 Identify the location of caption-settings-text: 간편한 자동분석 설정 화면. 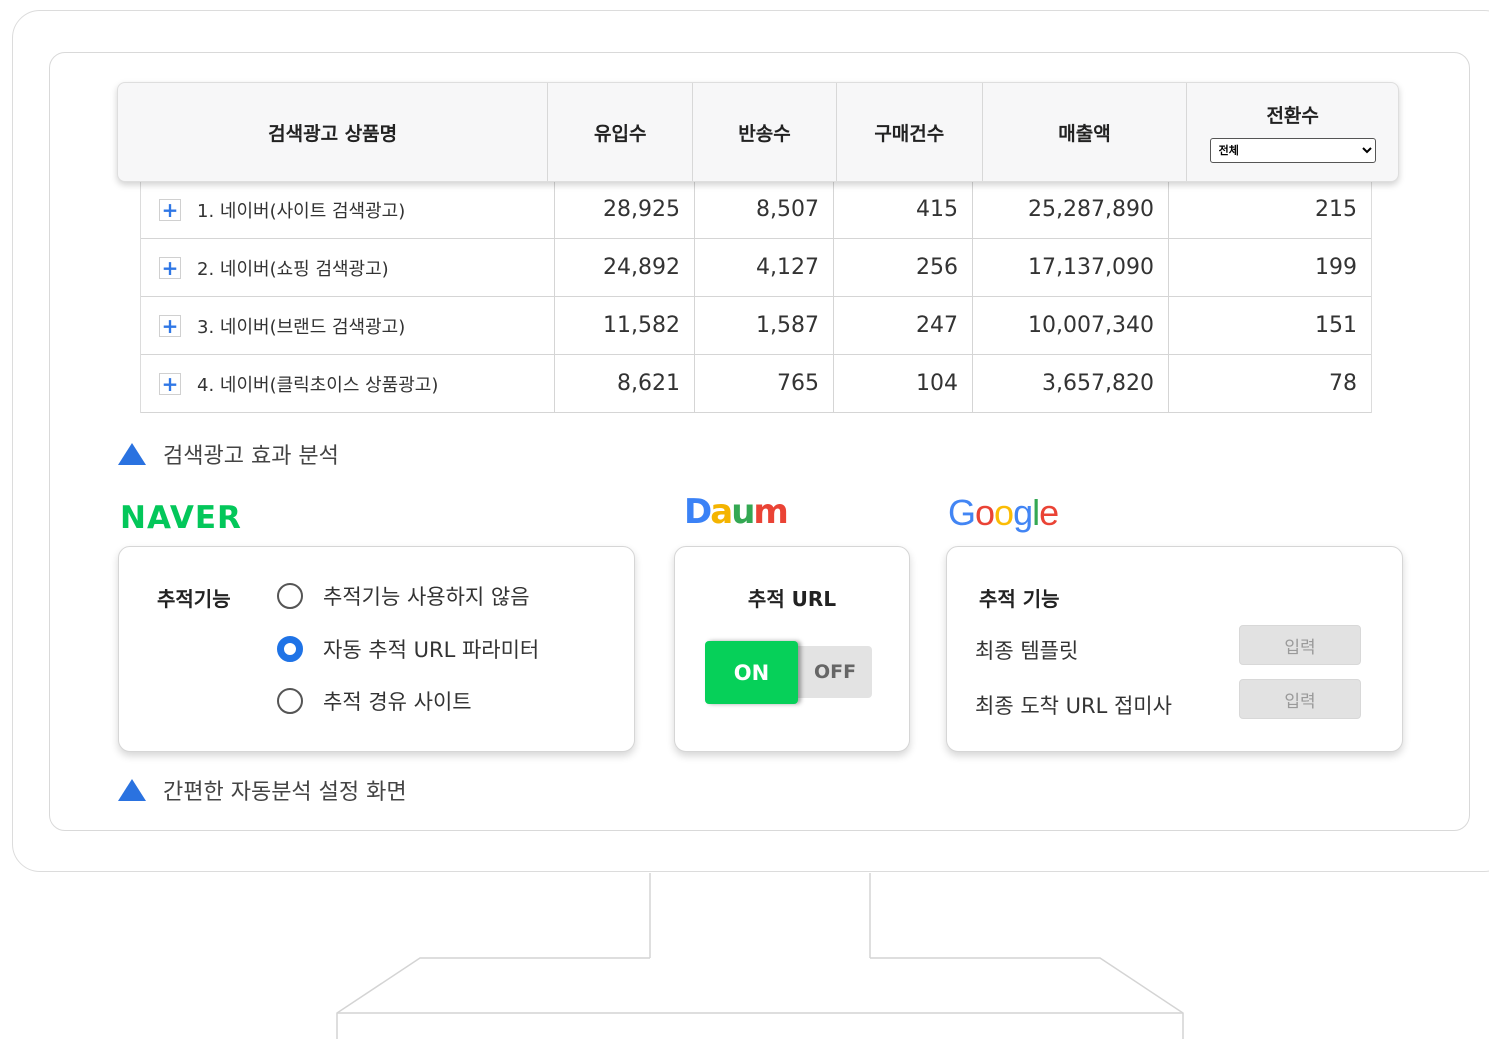
(285, 792).